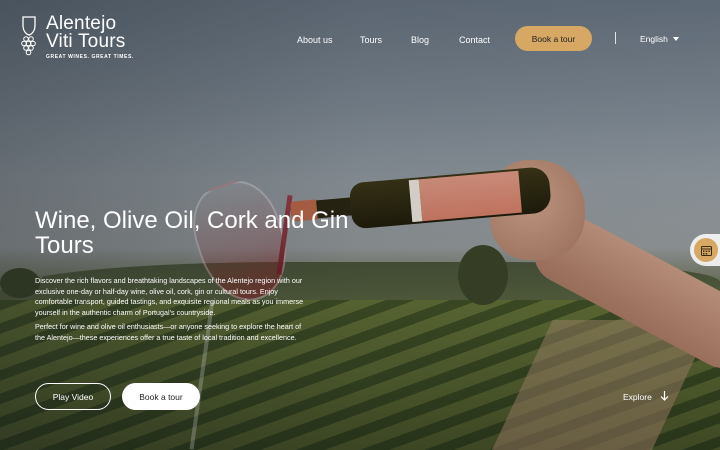 The height and width of the screenshot is (450, 720). What do you see at coordinates (29, 36) in the screenshot?
I see `wine-glass-grapes-icon` at bounding box center [29, 36].